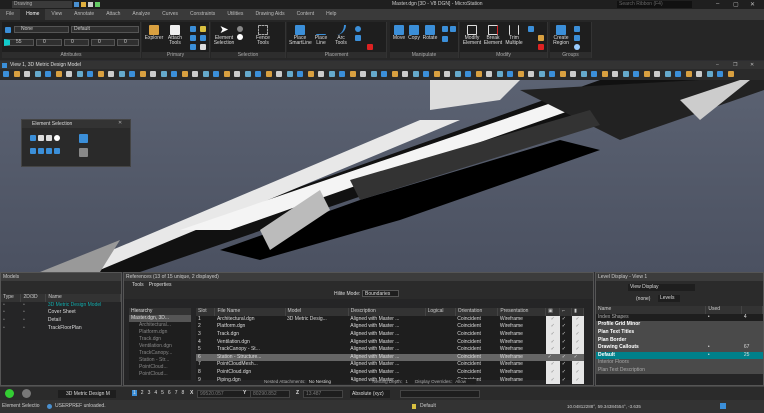 This screenshot has width=764, height=413. What do you see at coordinates (33, 298) in the screenshot?
I see `column-header: 2D/3D` at bounding box center [33, 298].